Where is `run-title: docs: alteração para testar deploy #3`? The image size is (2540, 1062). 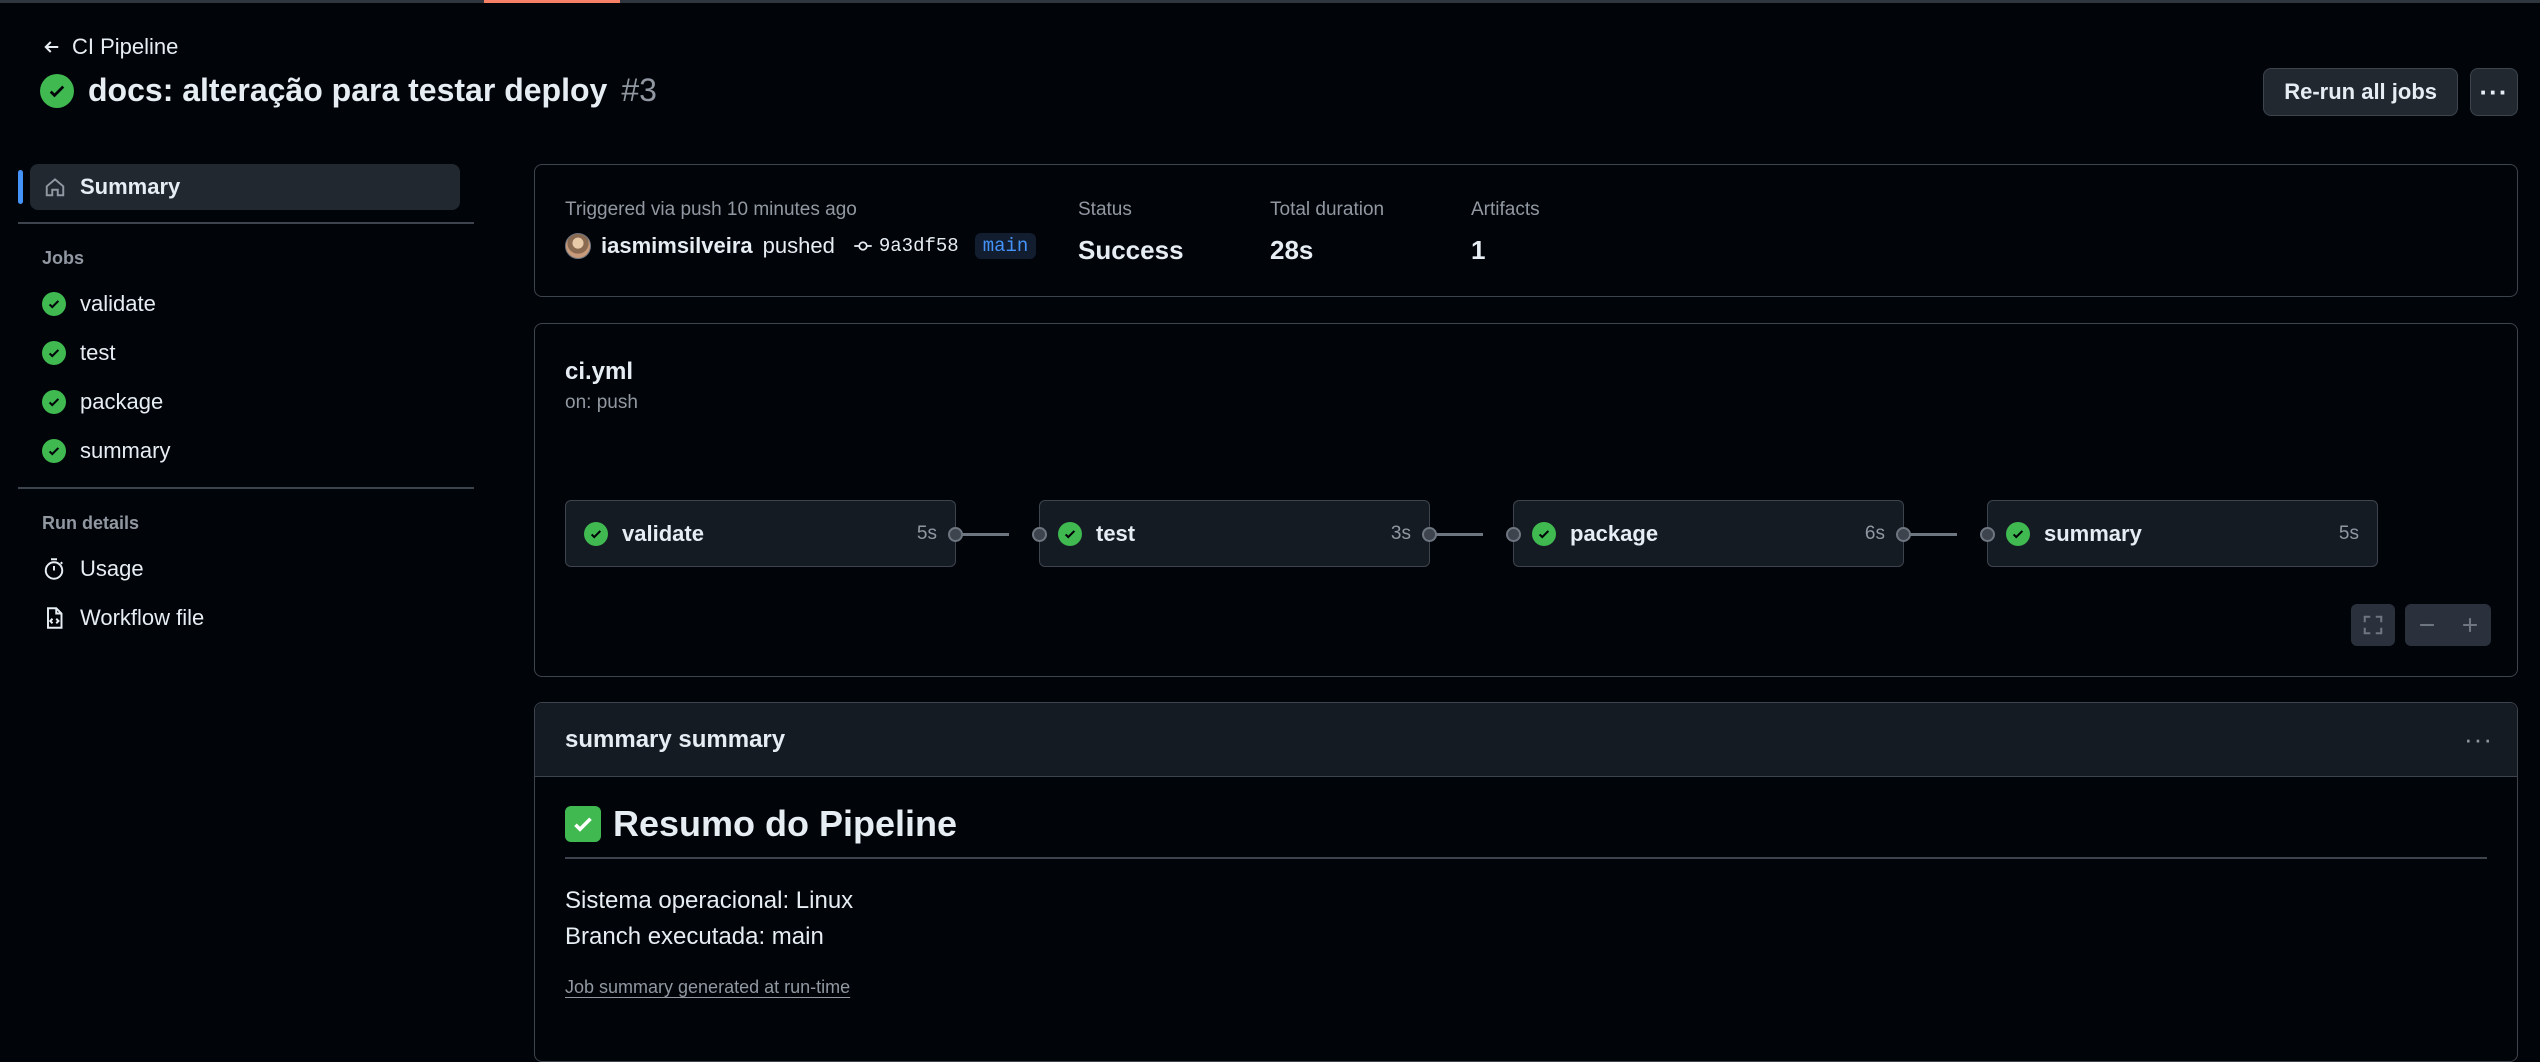 run-title: docs: alteração para testar deploy #3 is located at coordinates (348, 90).